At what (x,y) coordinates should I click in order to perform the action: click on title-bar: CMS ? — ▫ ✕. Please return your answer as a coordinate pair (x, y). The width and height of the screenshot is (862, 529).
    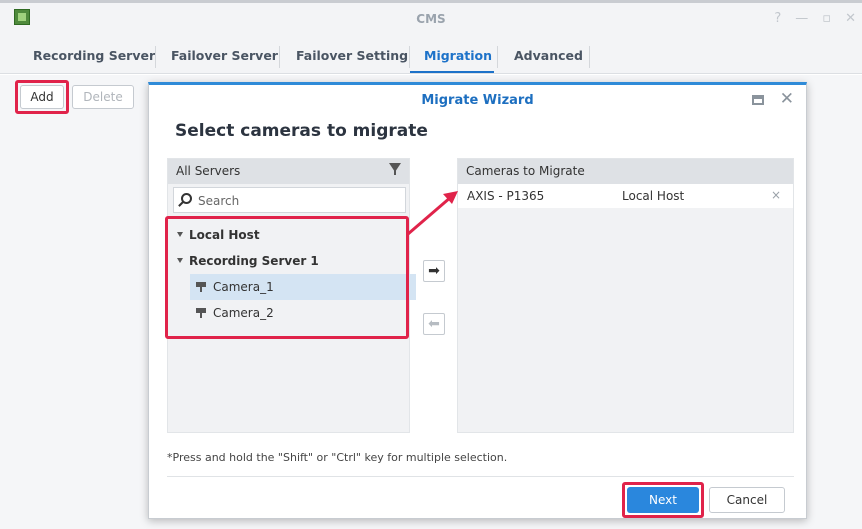
    Looking at the image, I should click on (431, 19).